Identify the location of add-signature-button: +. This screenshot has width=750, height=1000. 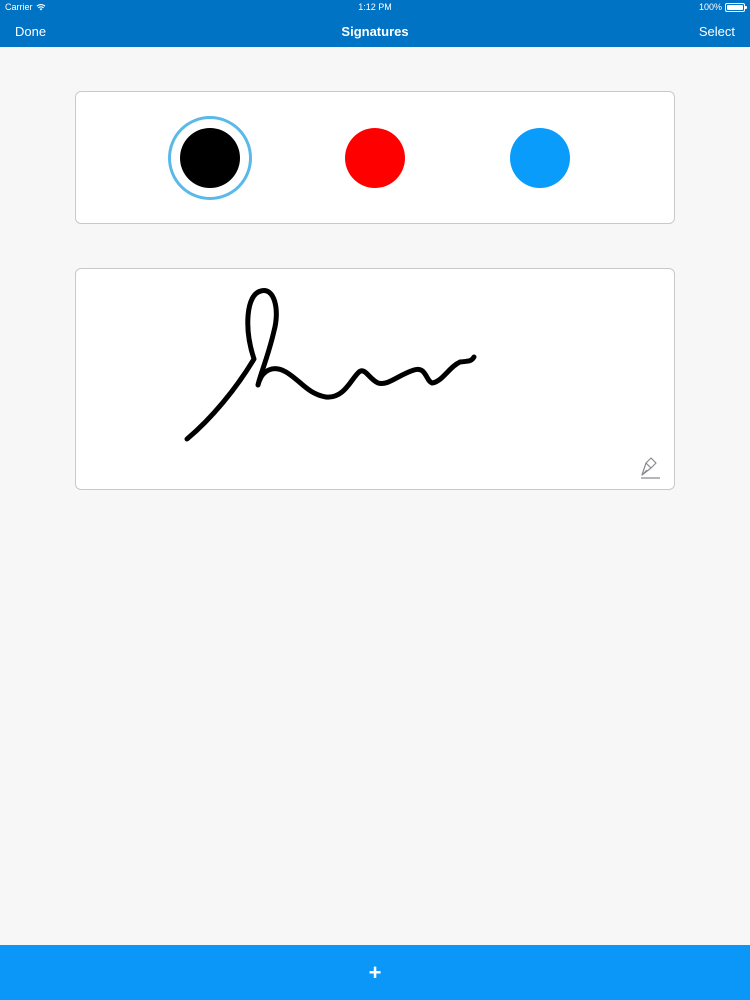
(375, 973).